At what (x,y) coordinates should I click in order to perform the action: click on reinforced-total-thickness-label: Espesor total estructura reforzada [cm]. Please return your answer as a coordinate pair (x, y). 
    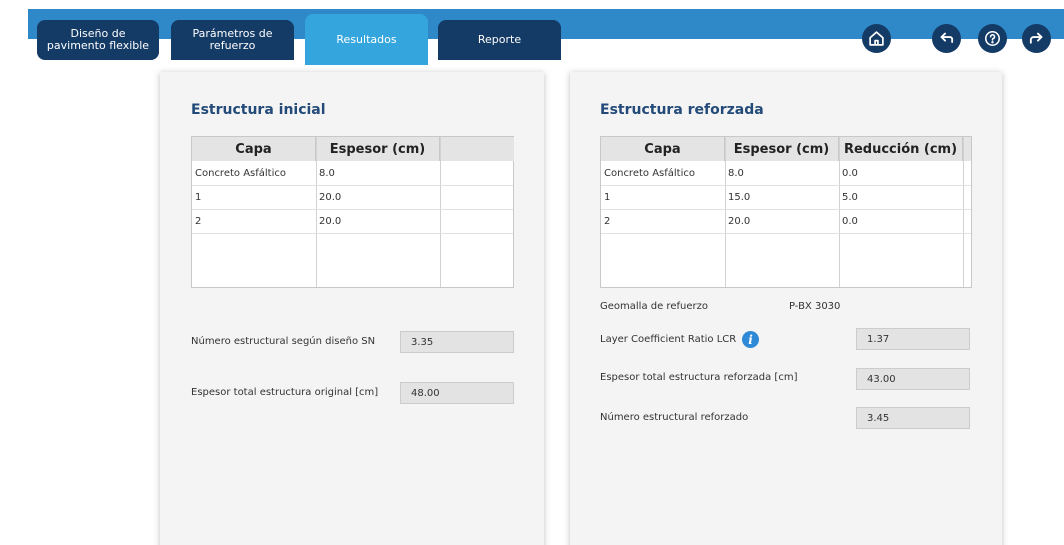
    Looking at the image, I should click on (699, 377).